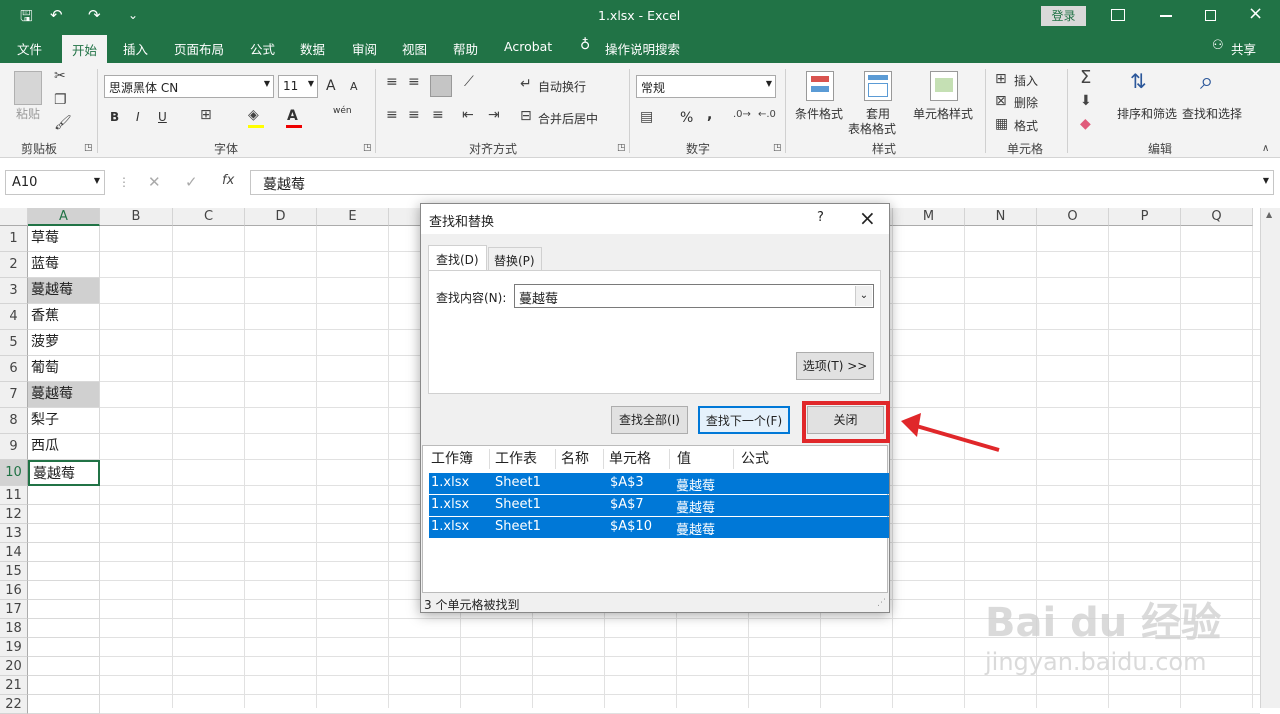 The image size is (1280, 714). Describe the element at coordinates (659, 527) in the screenshot. I see `result-row: 1.xlsx Sheet1 $A$10 蔓越莓` at that location.